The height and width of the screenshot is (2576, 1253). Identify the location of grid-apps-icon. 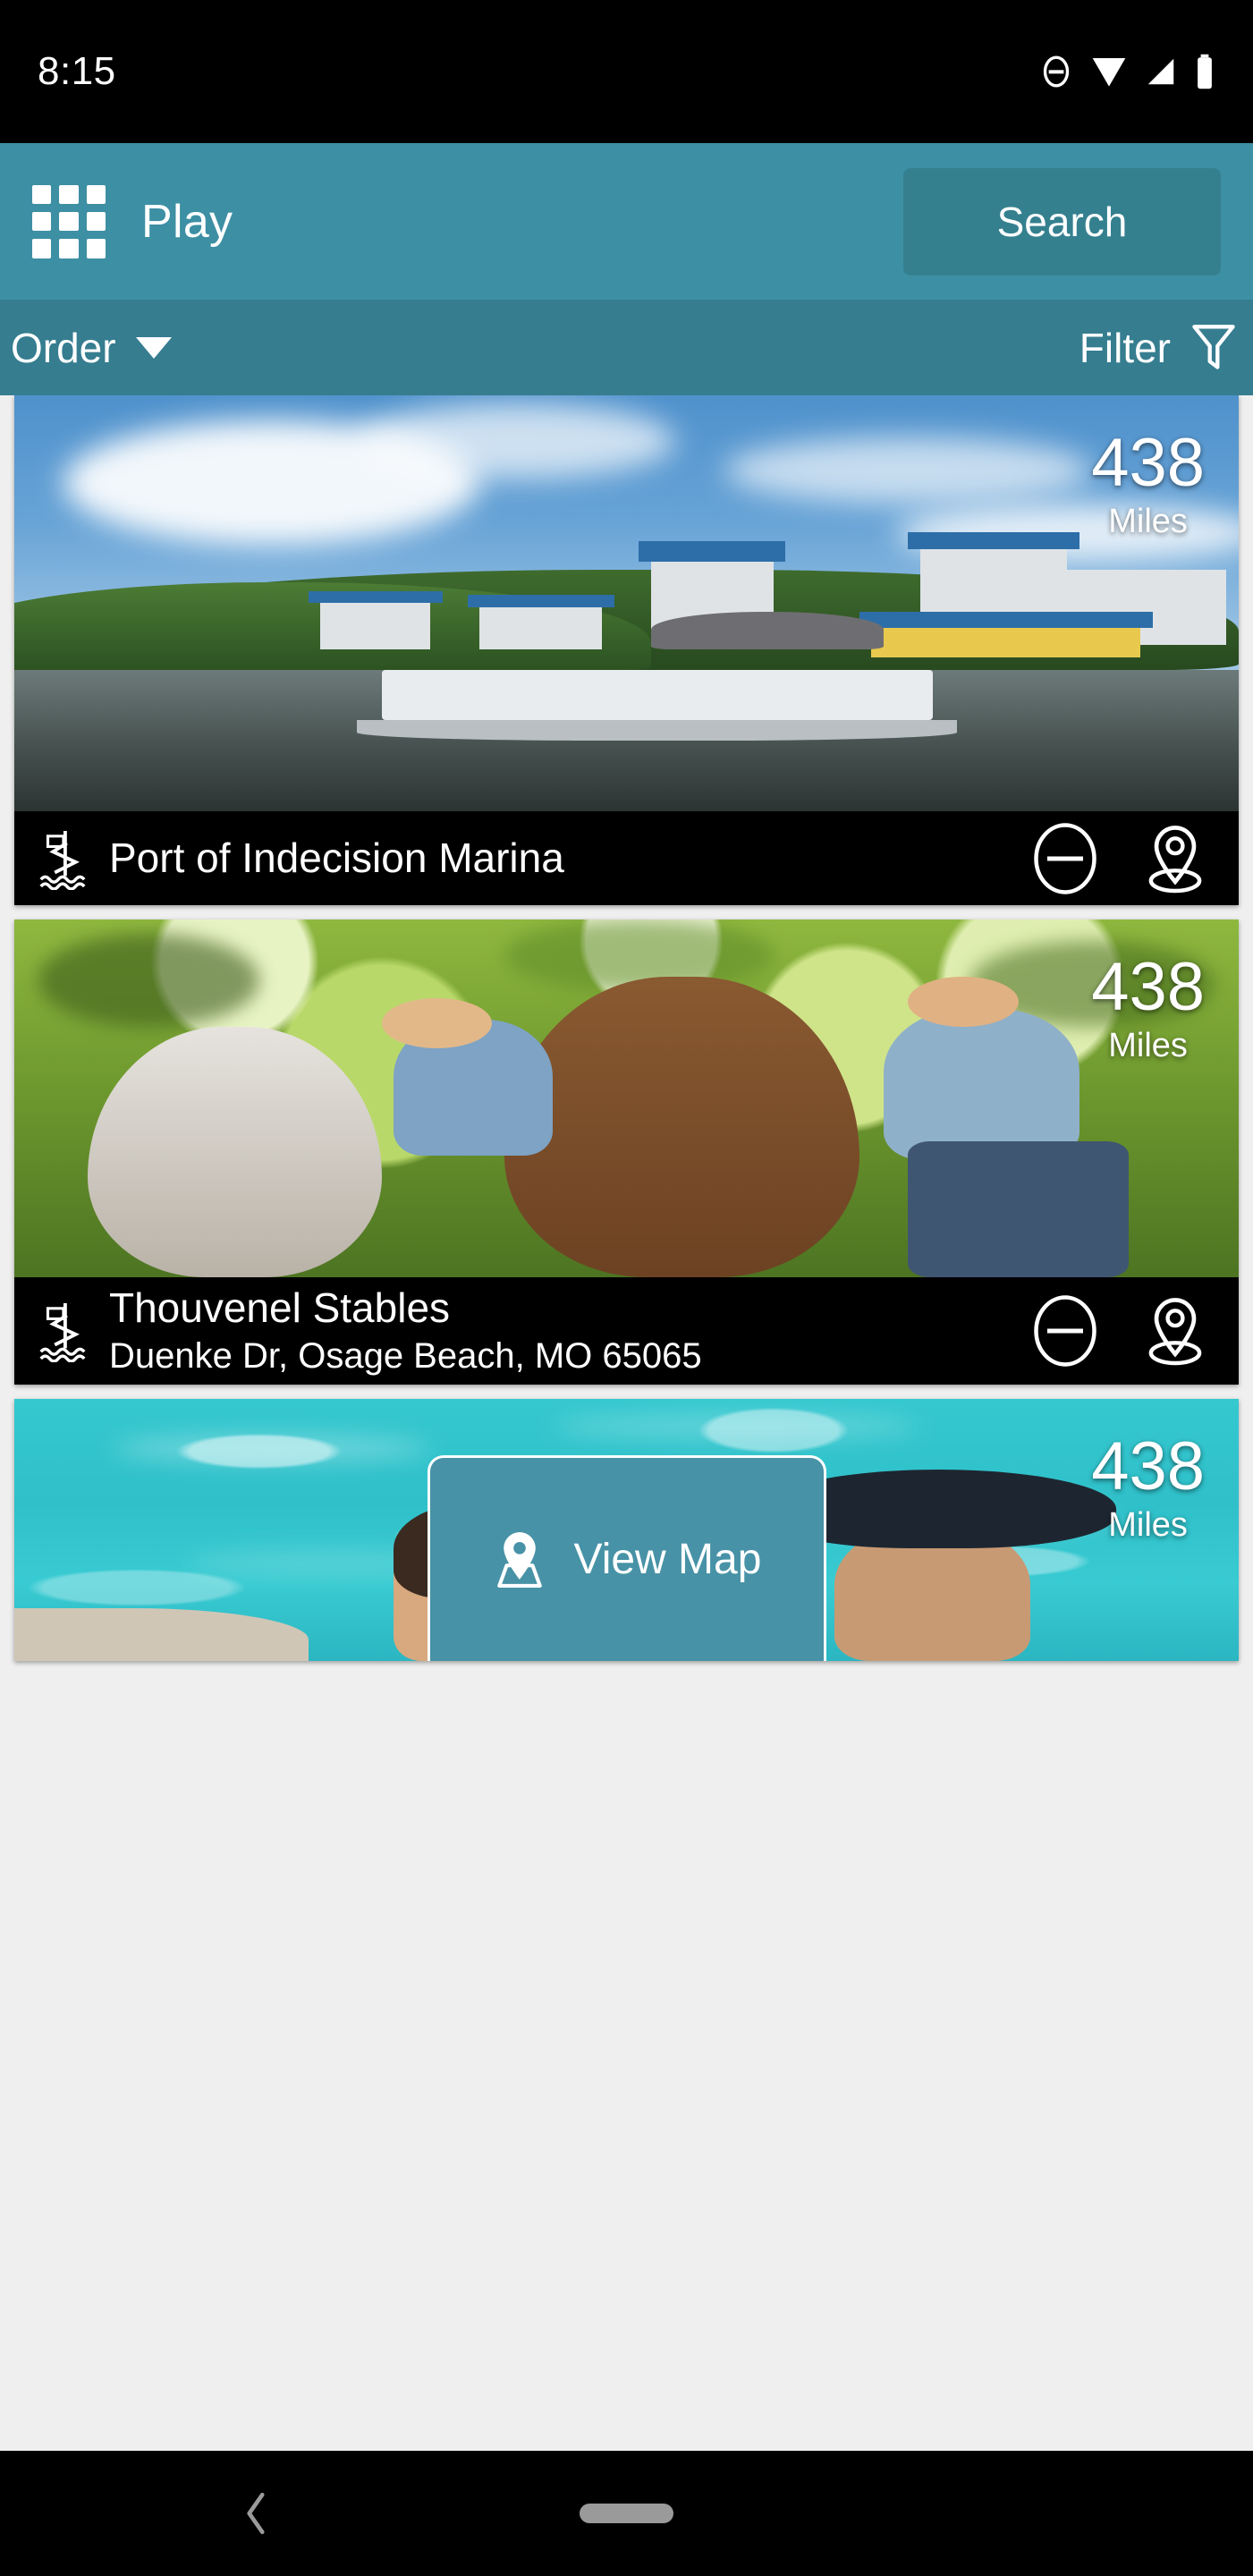
(69, 221).